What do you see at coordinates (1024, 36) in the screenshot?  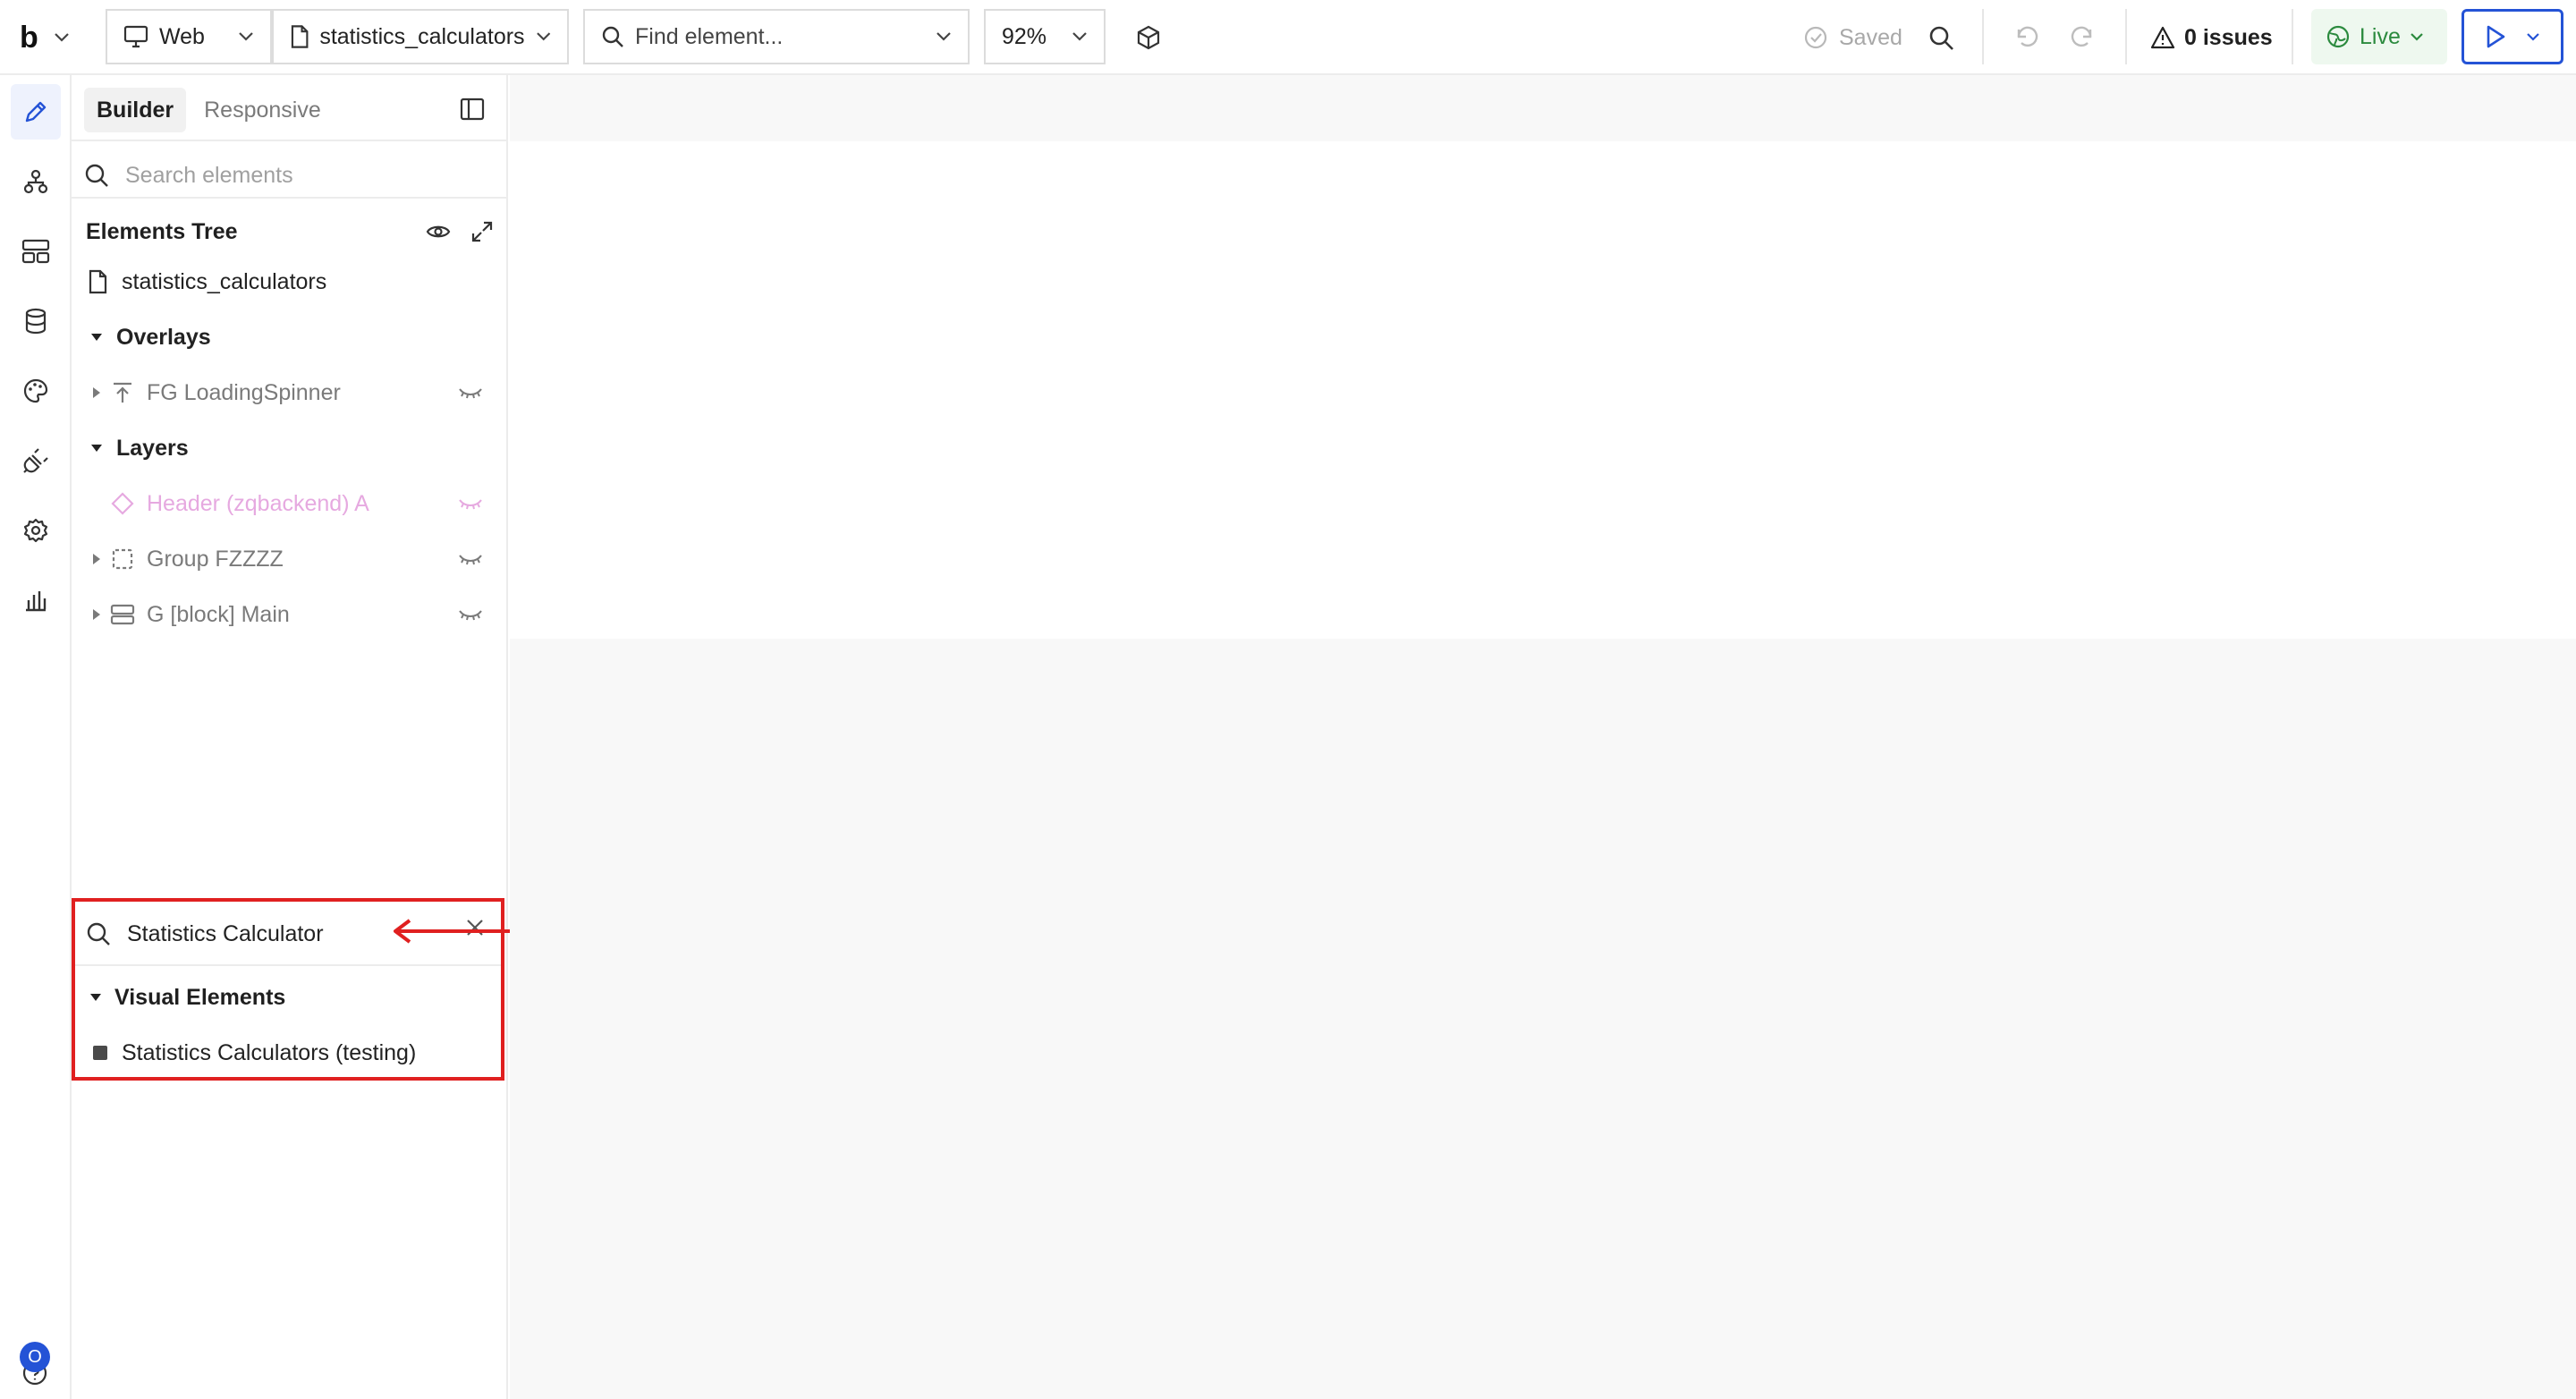 I see `zoom-label: 92%` at bounding box center [1024, 36].